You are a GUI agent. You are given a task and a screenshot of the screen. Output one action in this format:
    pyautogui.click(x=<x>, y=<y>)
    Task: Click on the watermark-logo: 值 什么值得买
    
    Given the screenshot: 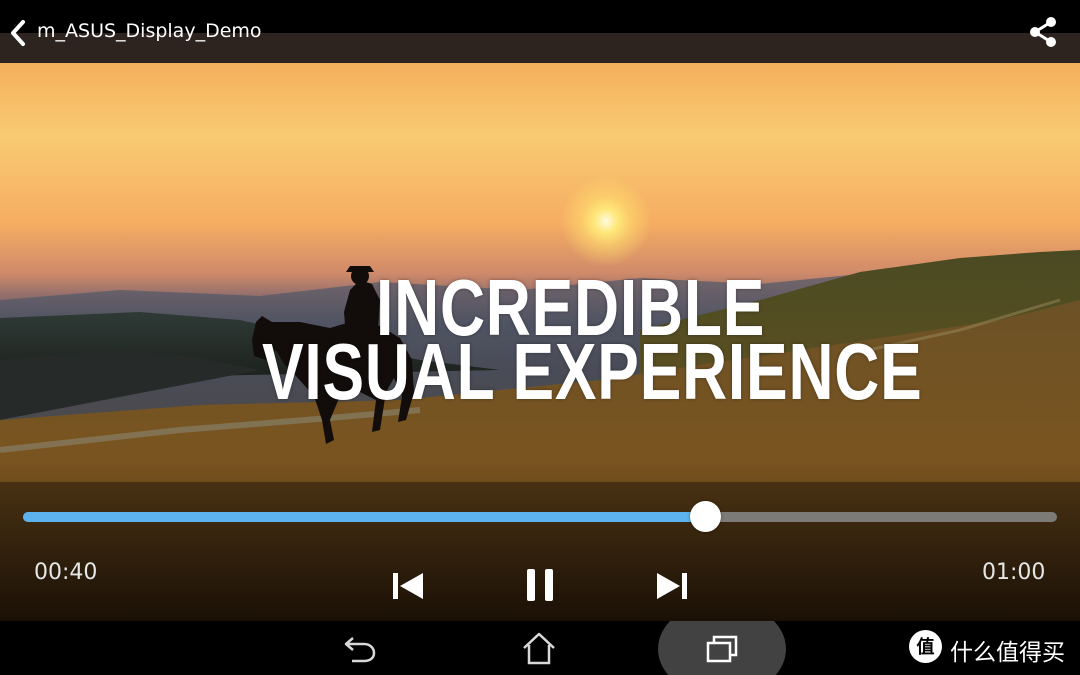 What is the action you would take?
    pyautogui.click(x=989, y=648)
    